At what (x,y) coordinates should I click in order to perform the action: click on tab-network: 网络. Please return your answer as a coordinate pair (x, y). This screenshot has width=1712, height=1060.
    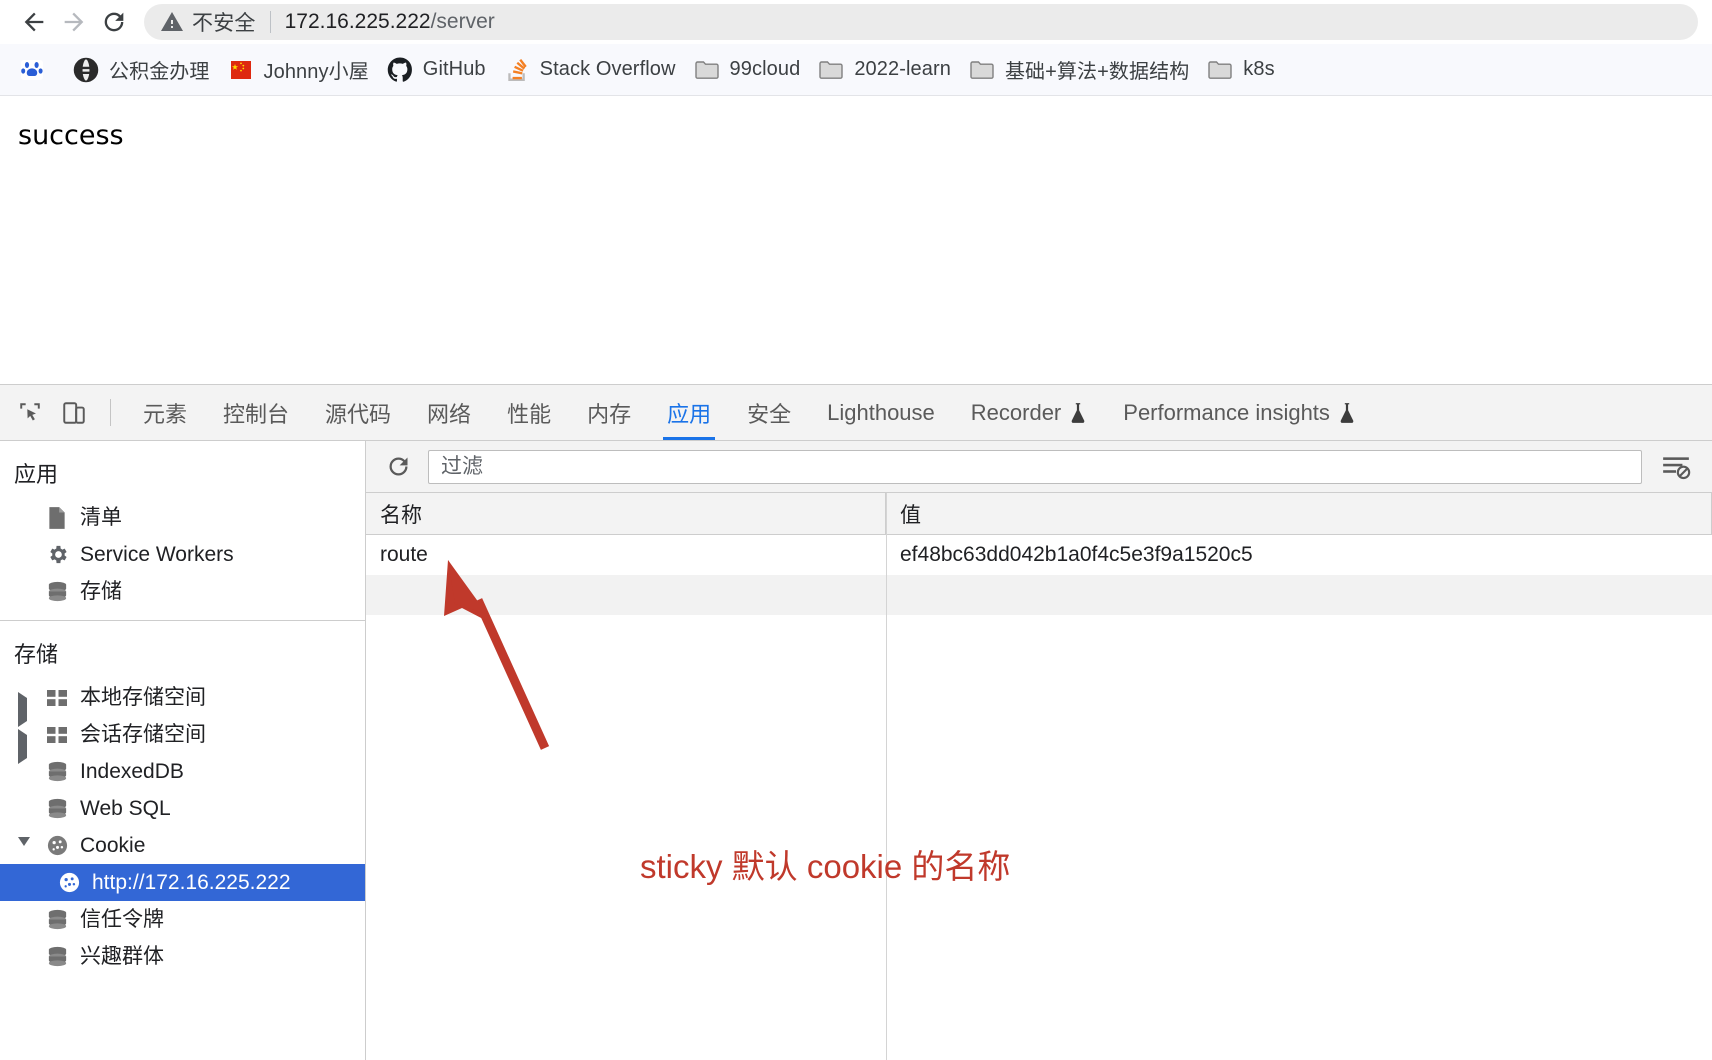
    Looking at the image, I should click on (449, 412).